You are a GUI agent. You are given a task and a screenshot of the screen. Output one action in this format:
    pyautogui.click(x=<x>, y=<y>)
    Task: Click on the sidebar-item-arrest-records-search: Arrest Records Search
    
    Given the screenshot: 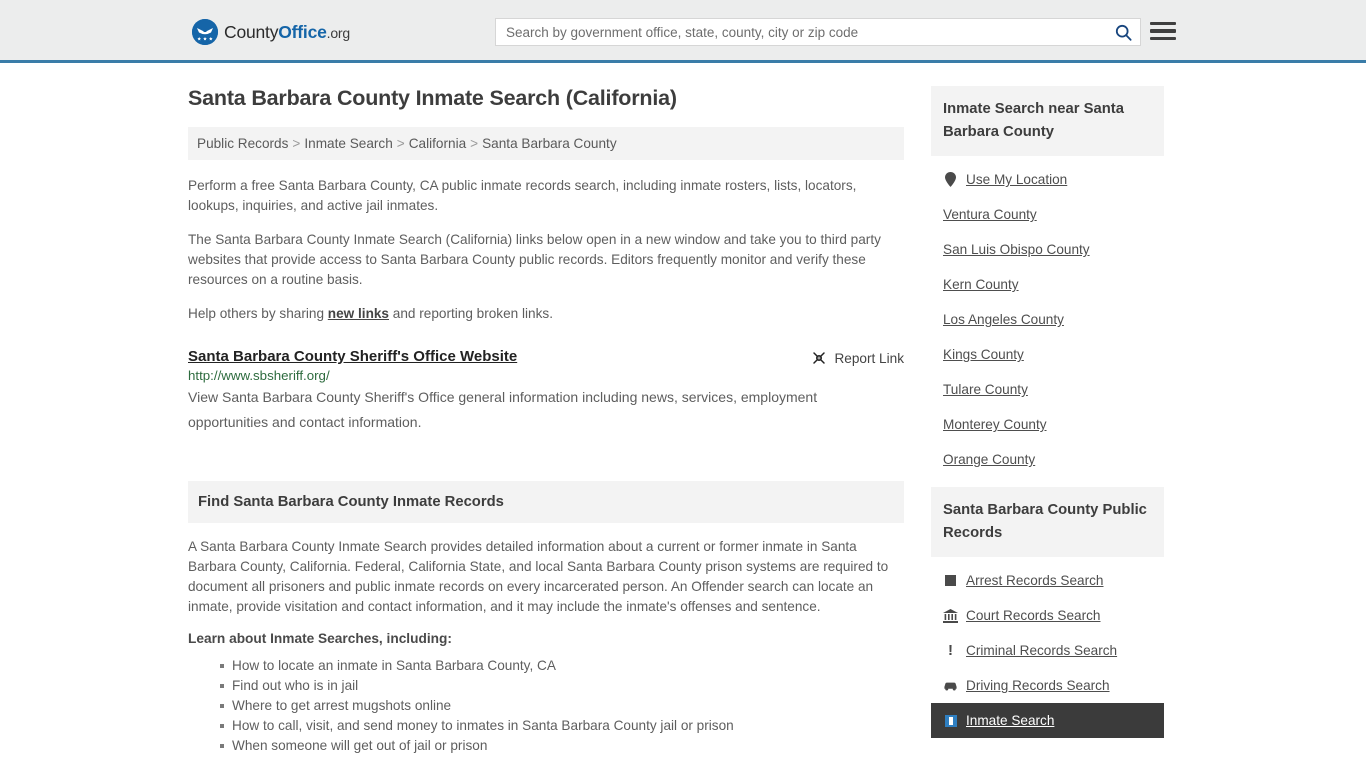 What is the action you would take?
    pyautogui.click(x=1047, y=580)
    